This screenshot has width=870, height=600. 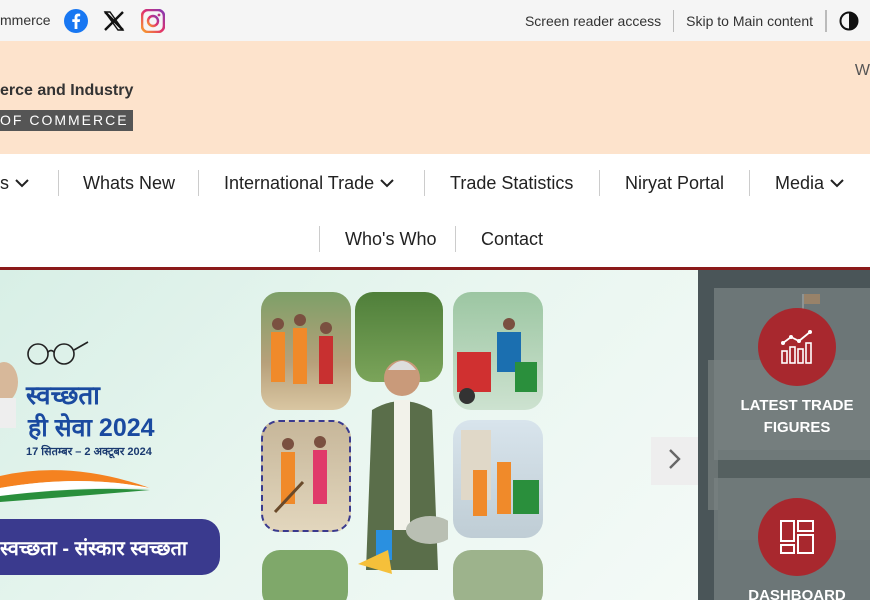 What do you see at coordinates (511, 183) in the screenshot?
I see `nav-item-trade-statistics: Trade Statistics` at bounding box center [511, 183].